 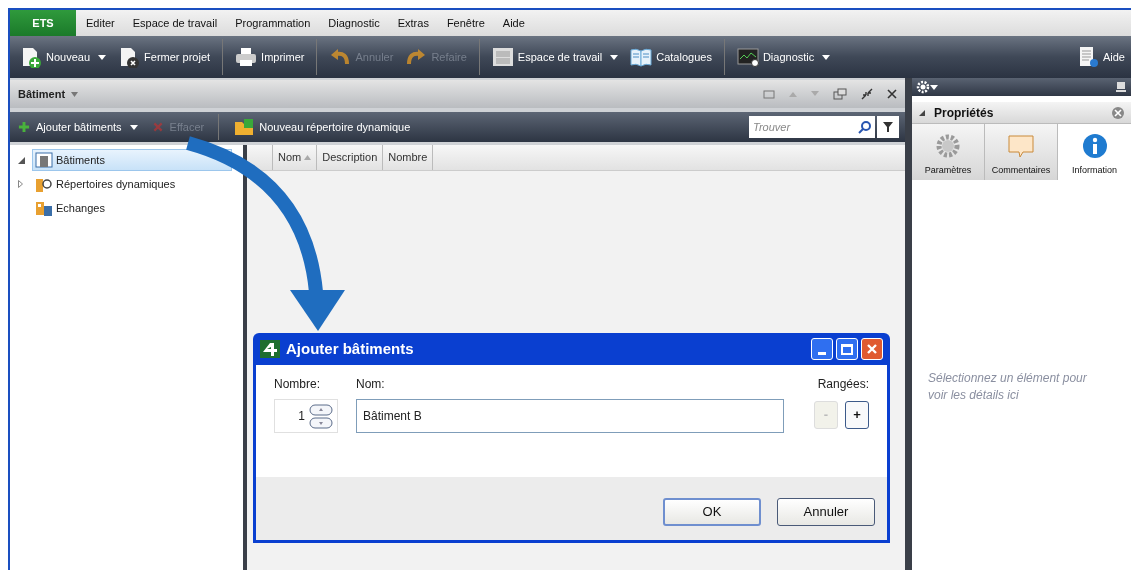 I want to click on window-icon, so click(x=769, y=94).